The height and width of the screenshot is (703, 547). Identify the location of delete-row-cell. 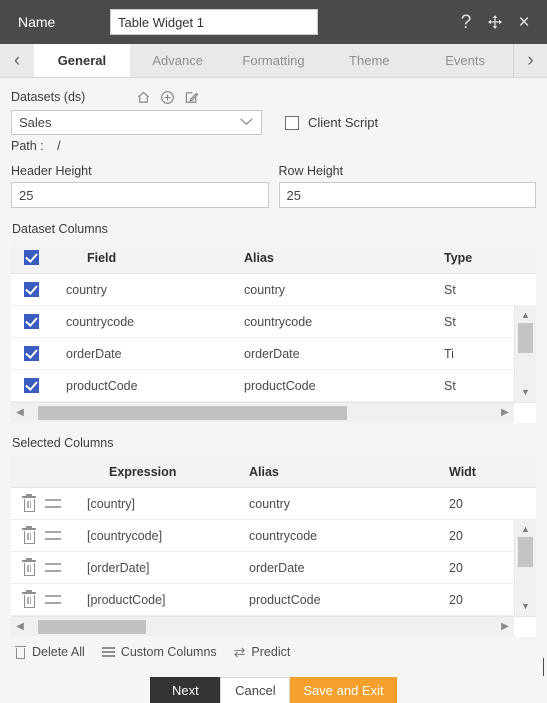
(28, 502).